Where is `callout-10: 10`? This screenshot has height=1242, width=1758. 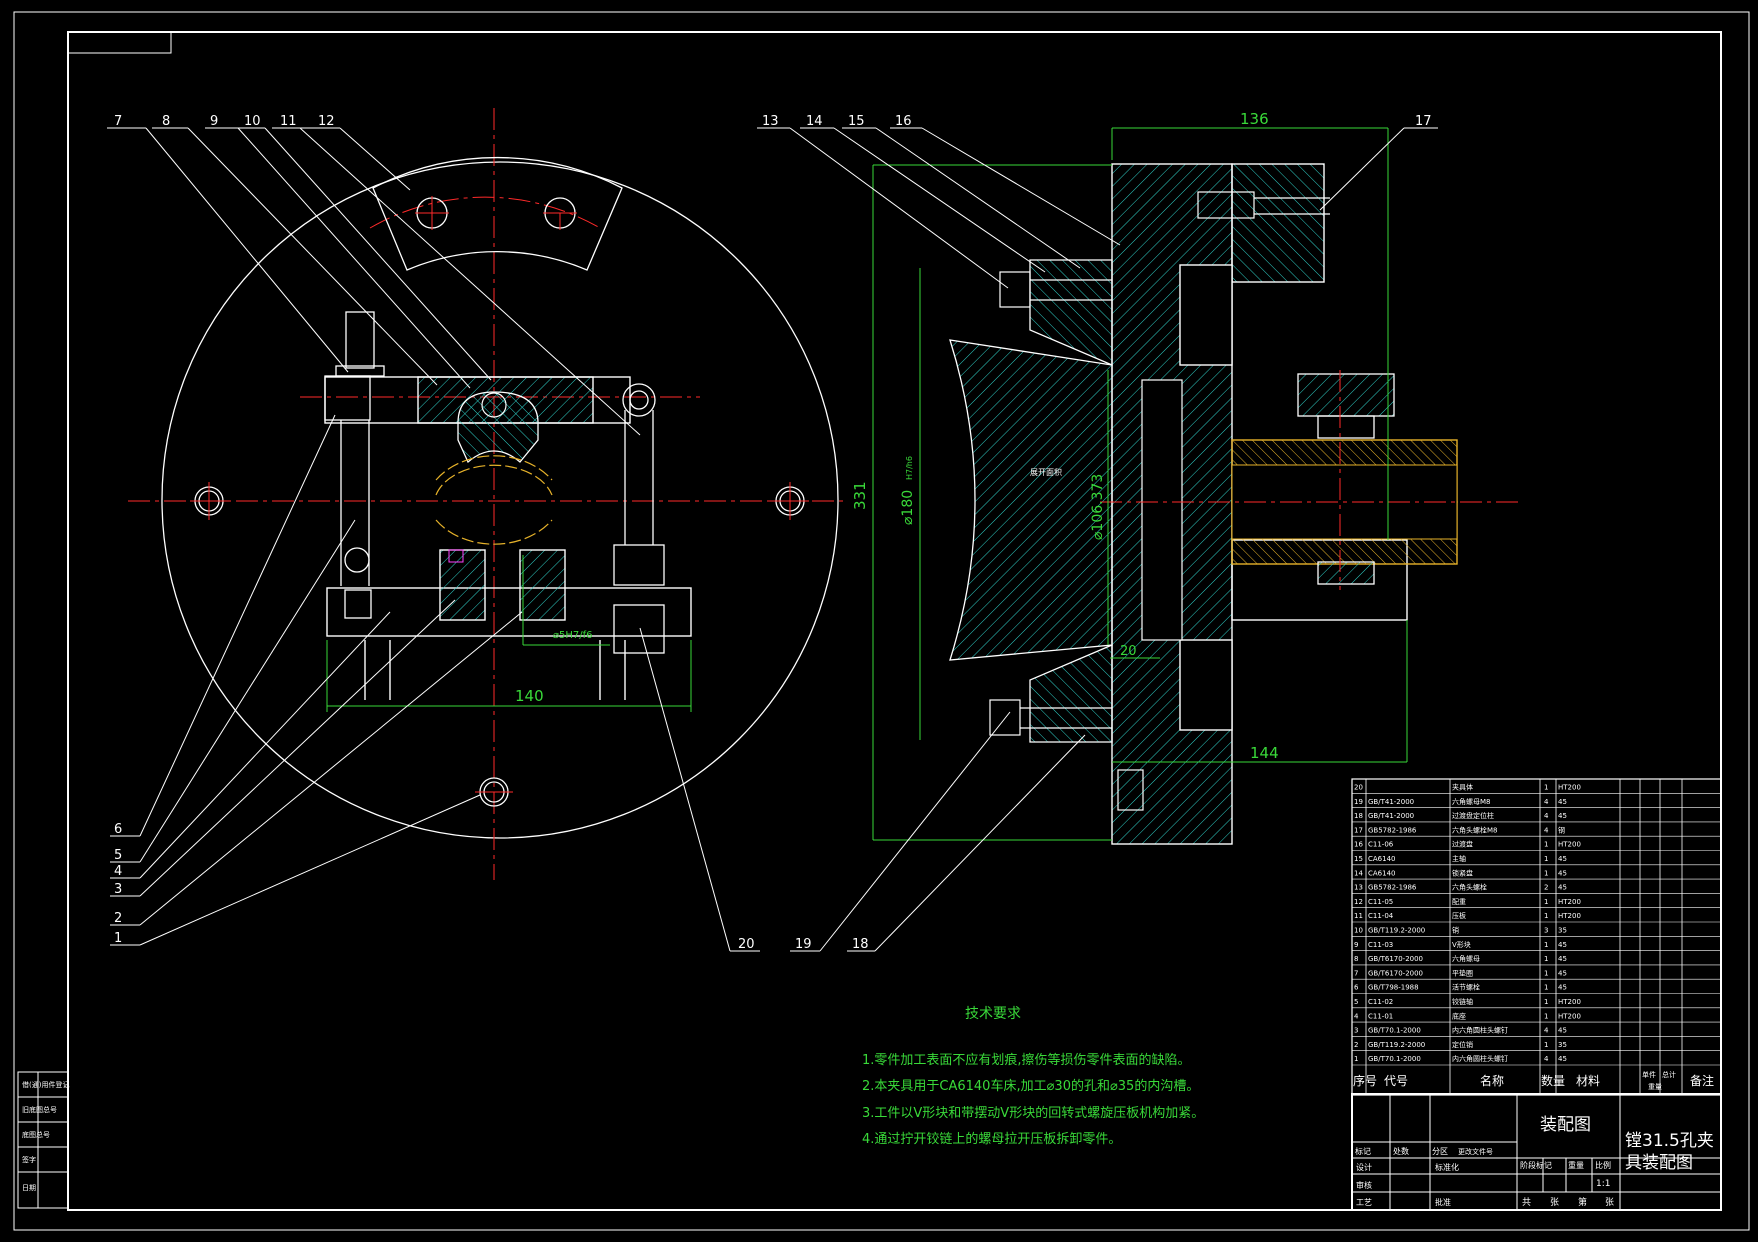 callout-10: 10 is located at coordinates (252, 121).